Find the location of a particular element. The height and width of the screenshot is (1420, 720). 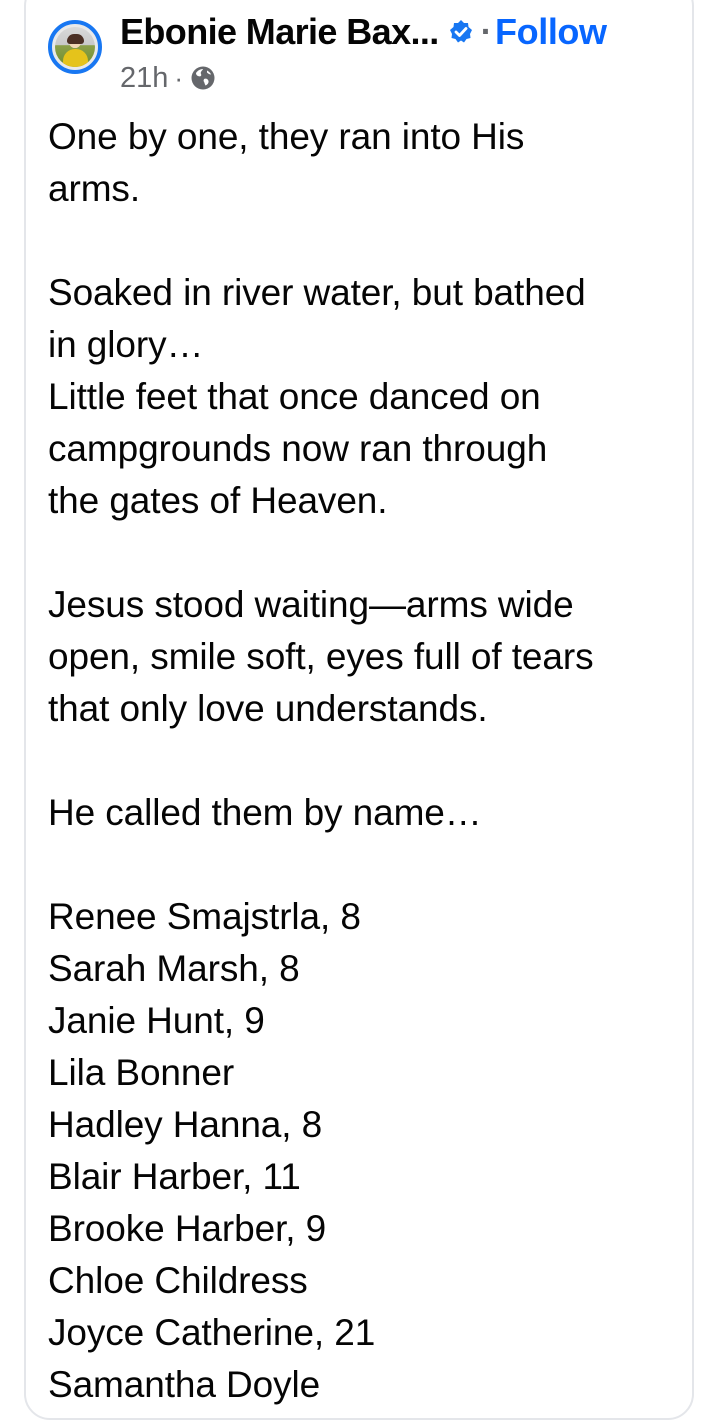

post-text-line: that only love understands. is located at coordinates (268, 708).